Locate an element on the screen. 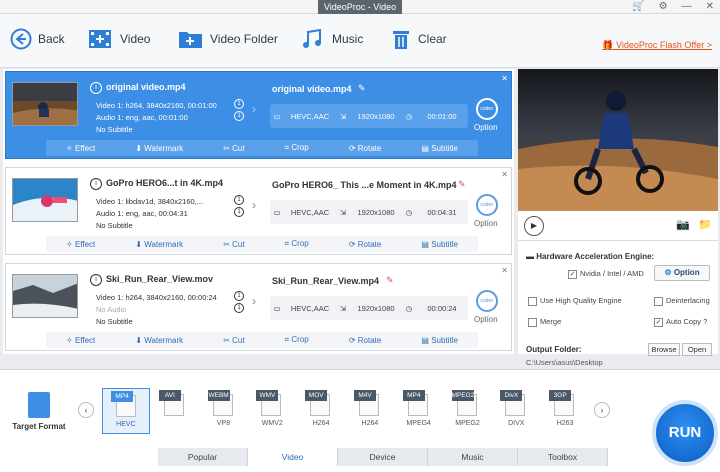 The image size is (720, 472). video-stream: Video 1: h264, 3840x2160, 00:01:00 is located at coordinates (156, 105).